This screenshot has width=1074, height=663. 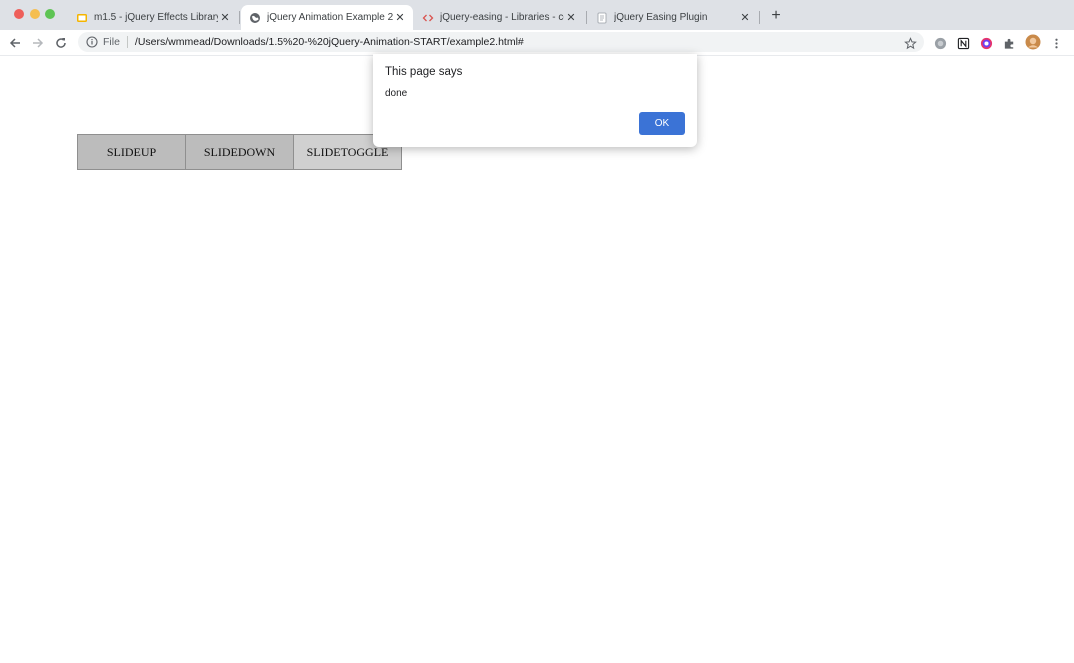 What do you see at coordinates (602, 18) in the screenshot?
I see `document-icon` at bounding box center [602, 18].